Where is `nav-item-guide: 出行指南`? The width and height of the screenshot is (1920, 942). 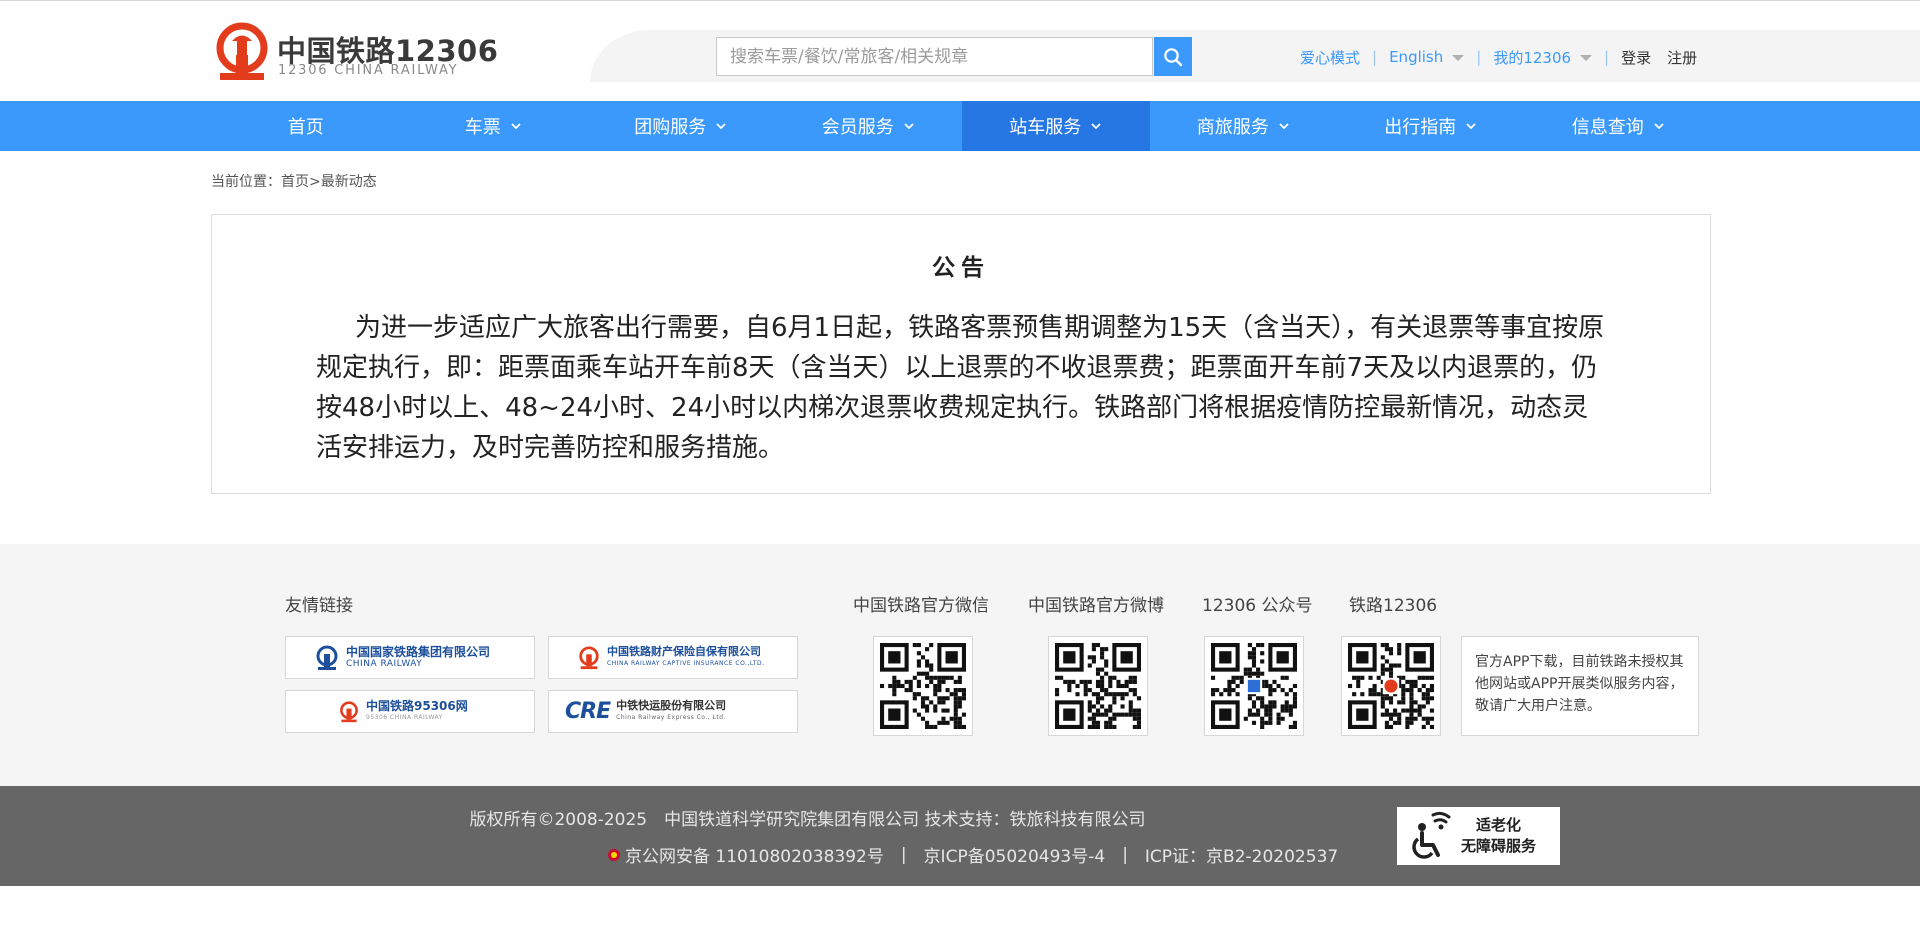
nav-item-guide: 出行指南 is located at coordinates (1431, 126).